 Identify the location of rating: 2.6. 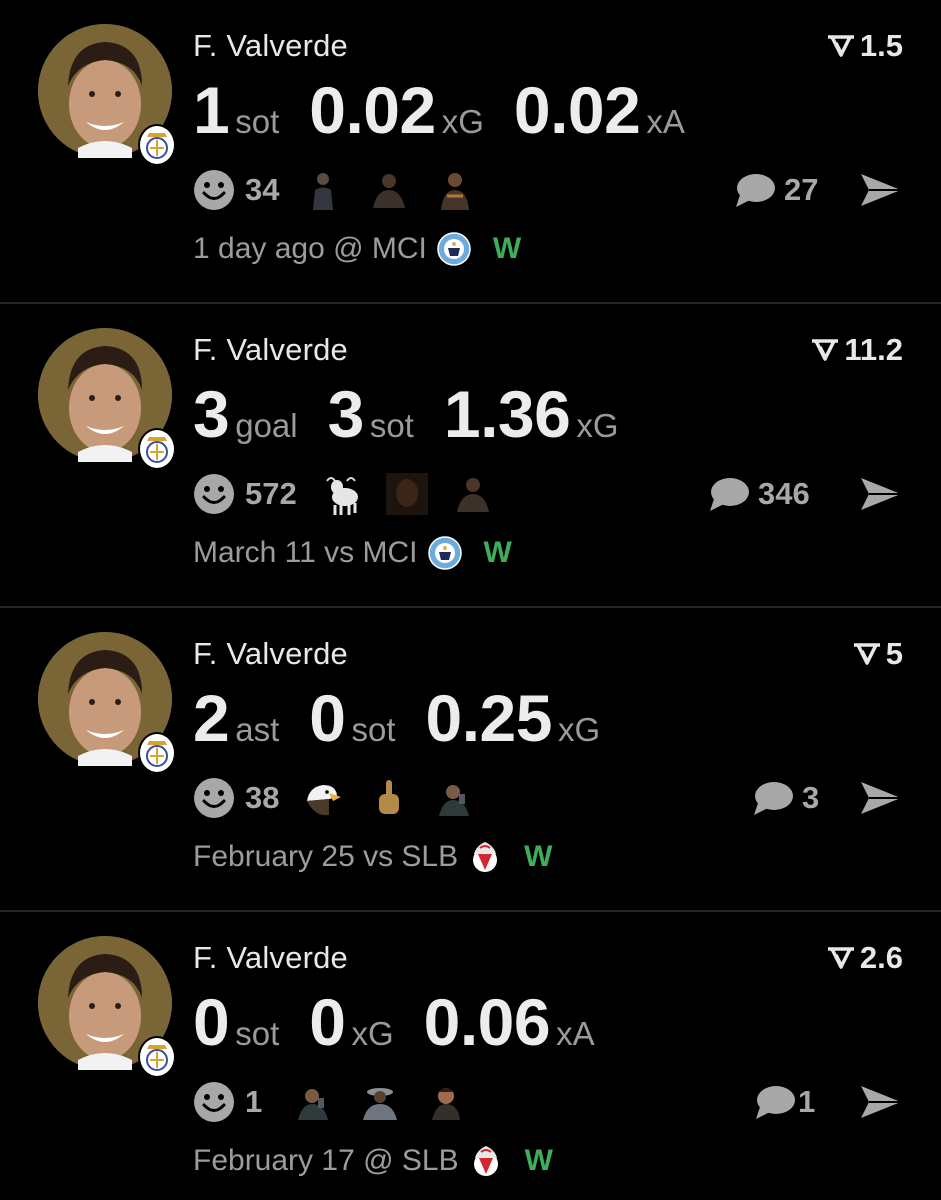
(864, 958).